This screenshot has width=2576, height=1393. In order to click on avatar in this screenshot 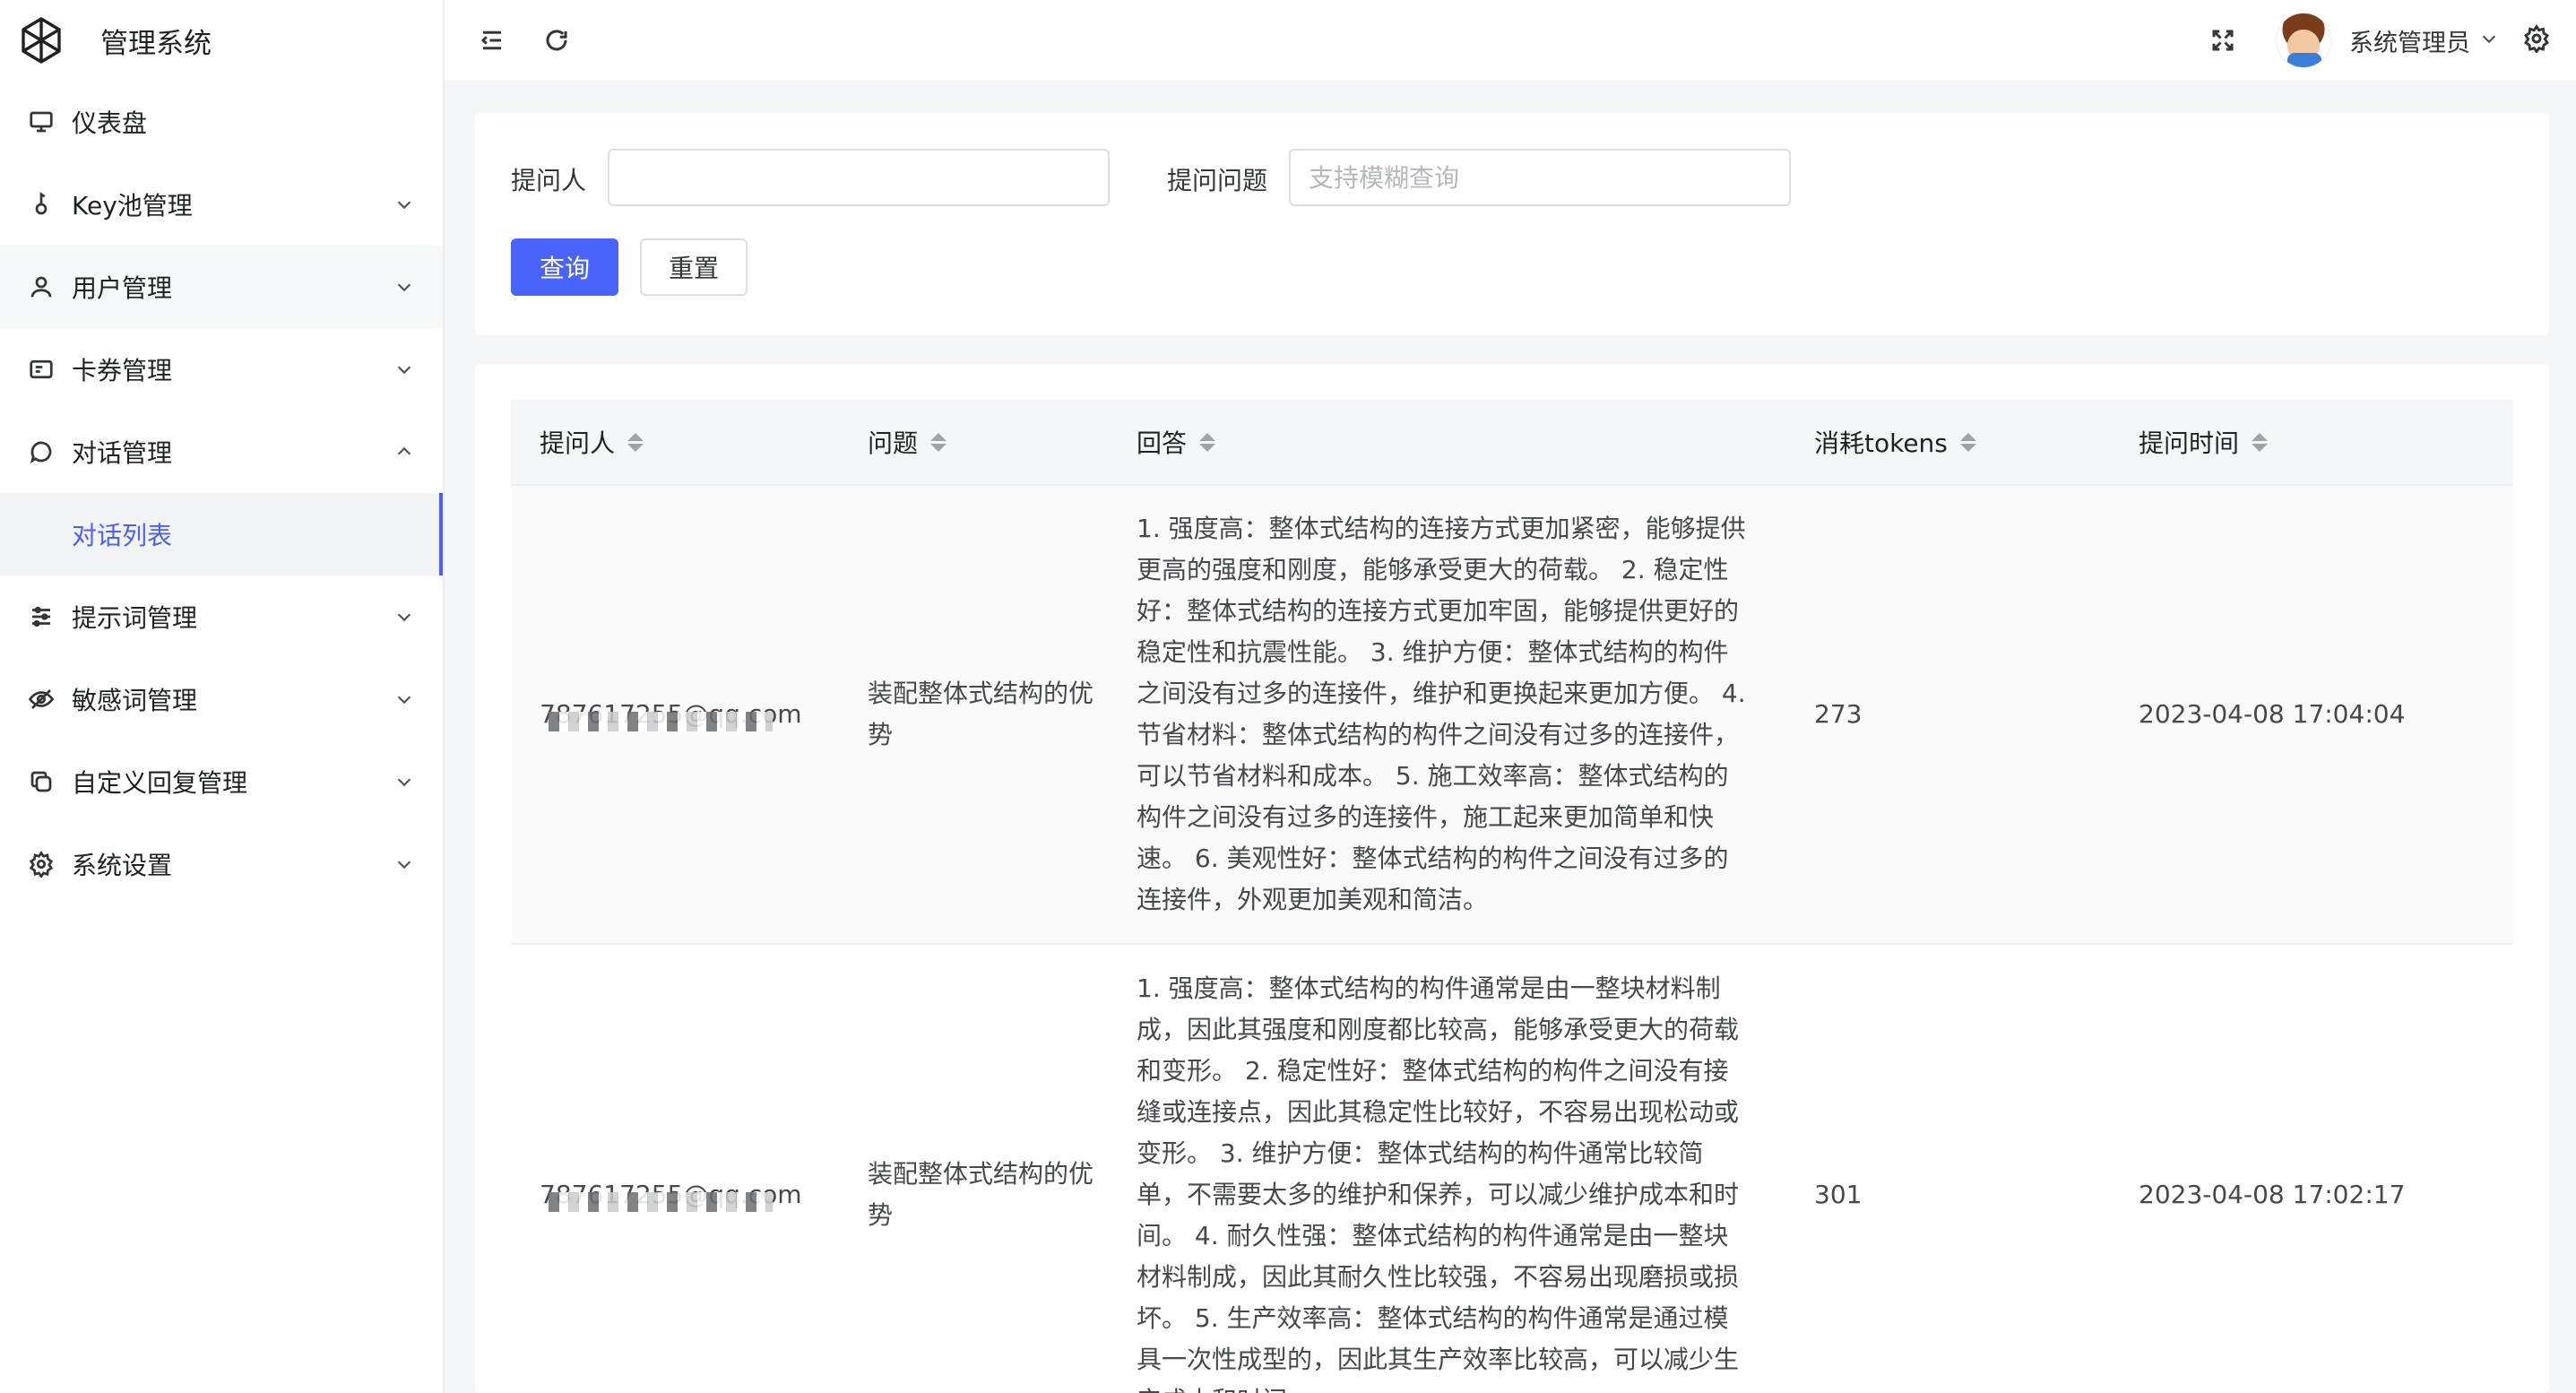, I will do `click(2303, 40)`.